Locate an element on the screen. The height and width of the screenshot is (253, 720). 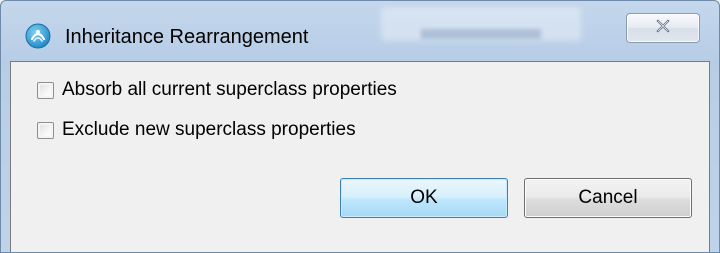
absorb-properties-option: Absorb all current superclass properties is located at coordinates (217, 90).